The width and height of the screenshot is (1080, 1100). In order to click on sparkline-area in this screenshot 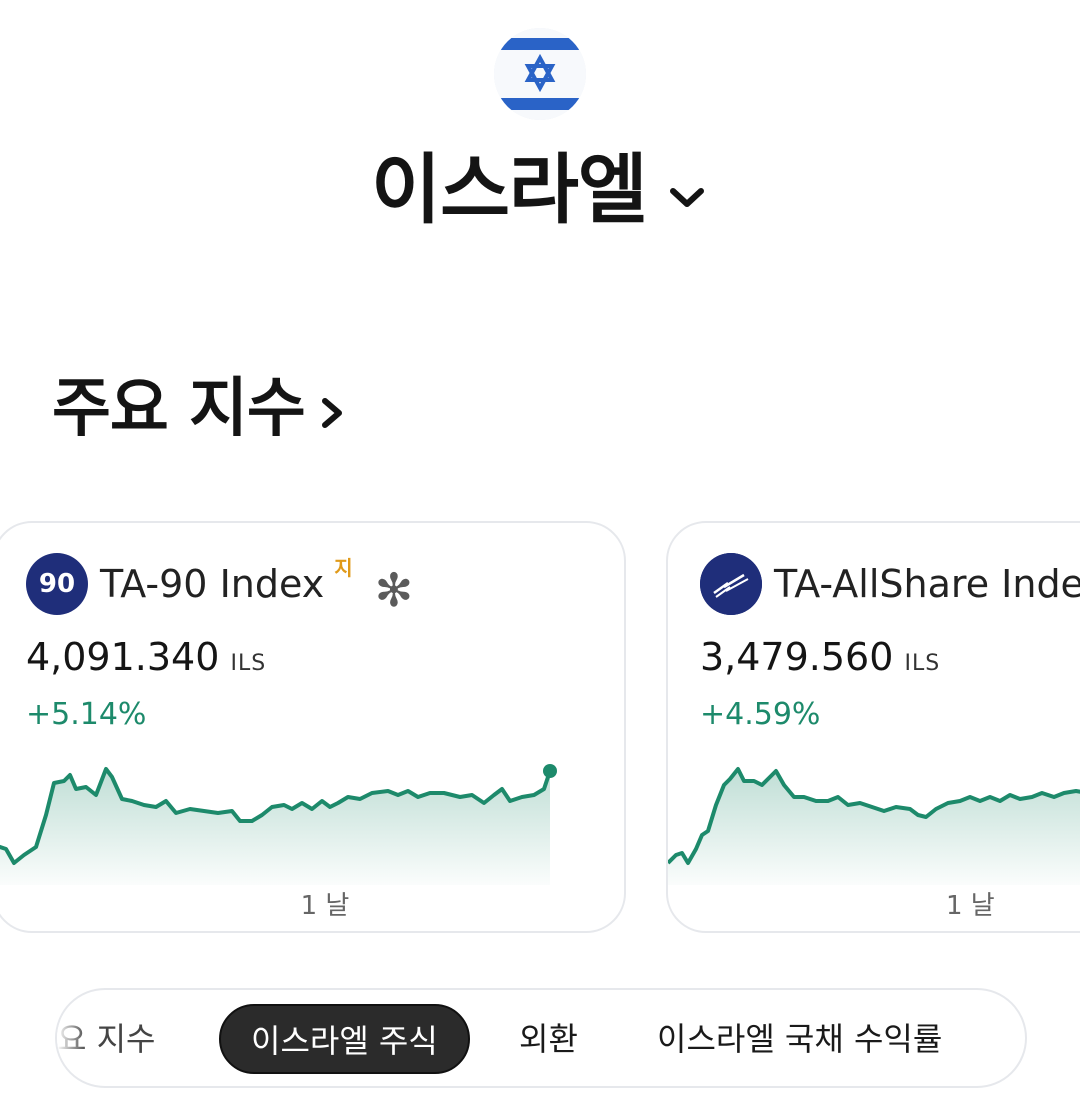, I will do `click(874, 827)`.